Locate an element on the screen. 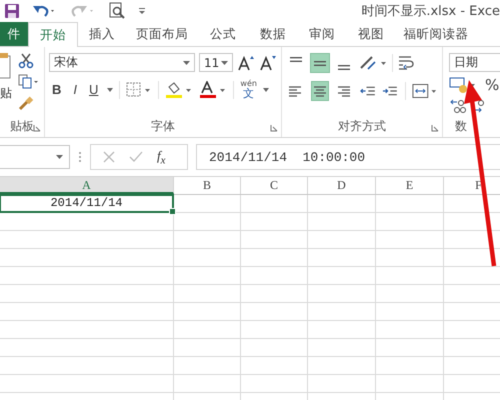  column-header: A is located at coordinates (87, 185).